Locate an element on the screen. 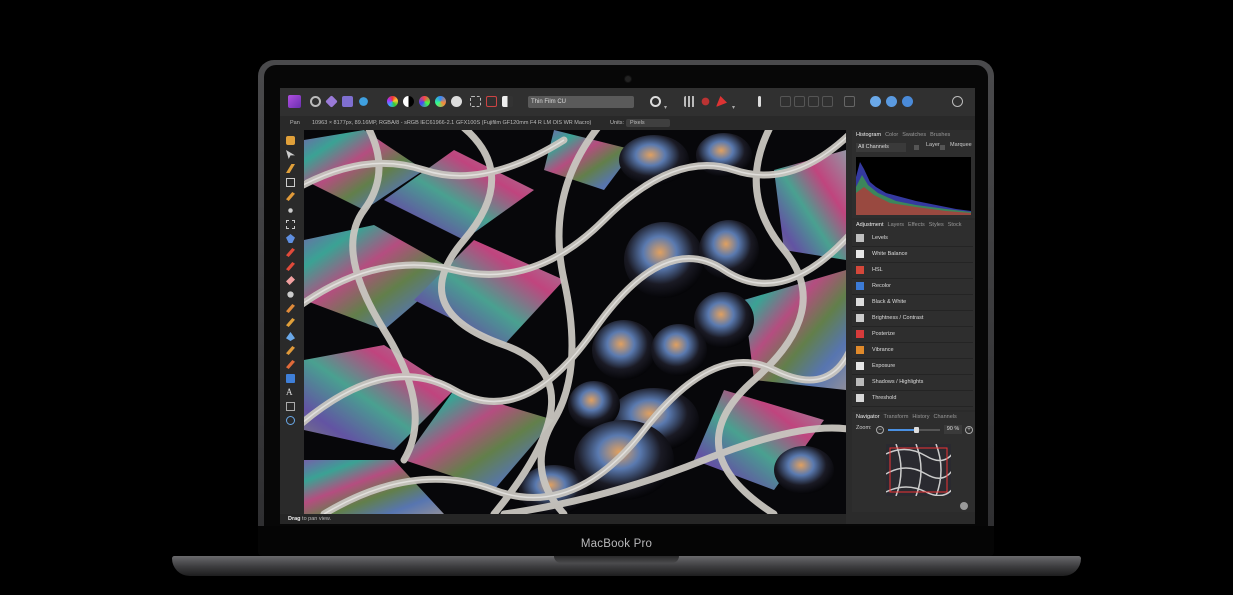 Image resolution: width=1233 pixels, height=595 pixels. smudge-tool-icon is located at coordinates (290, 350).